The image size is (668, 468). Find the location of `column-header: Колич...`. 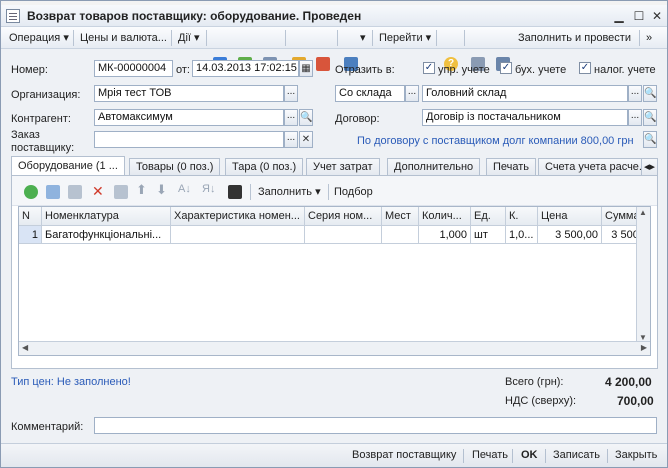

column-header: Колич... is located at coordinates (445, 216).